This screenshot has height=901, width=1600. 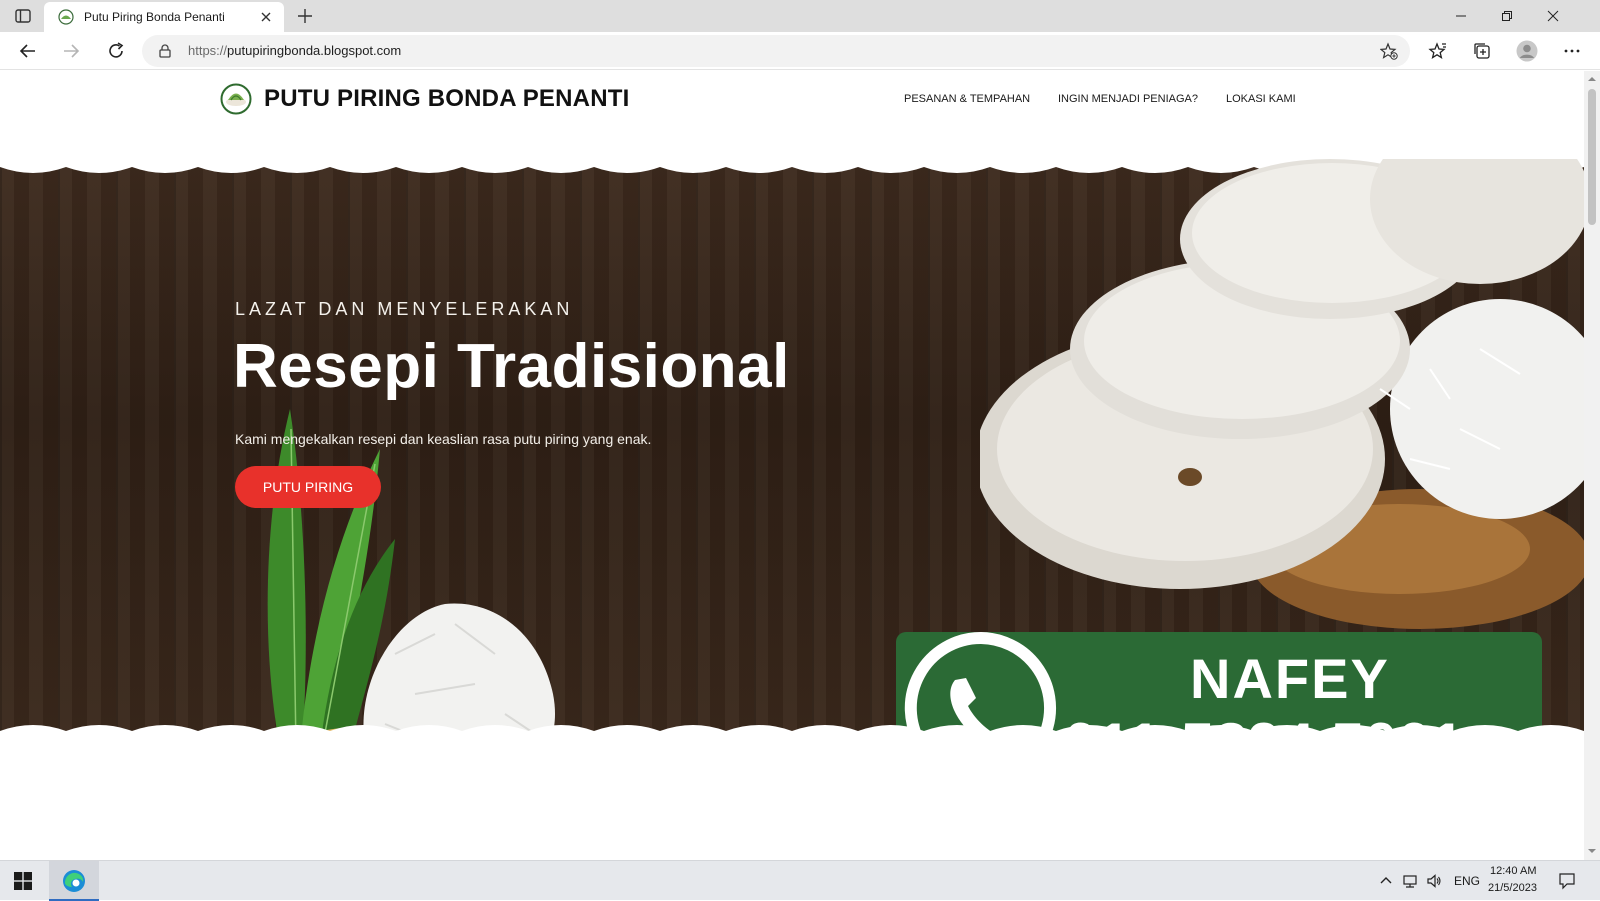 What do you see at coordinates (1261, 99) in the screenshot?
I see `nav-link-lokasi: LOKASI KAMI` at bounding box center [1261, 99].